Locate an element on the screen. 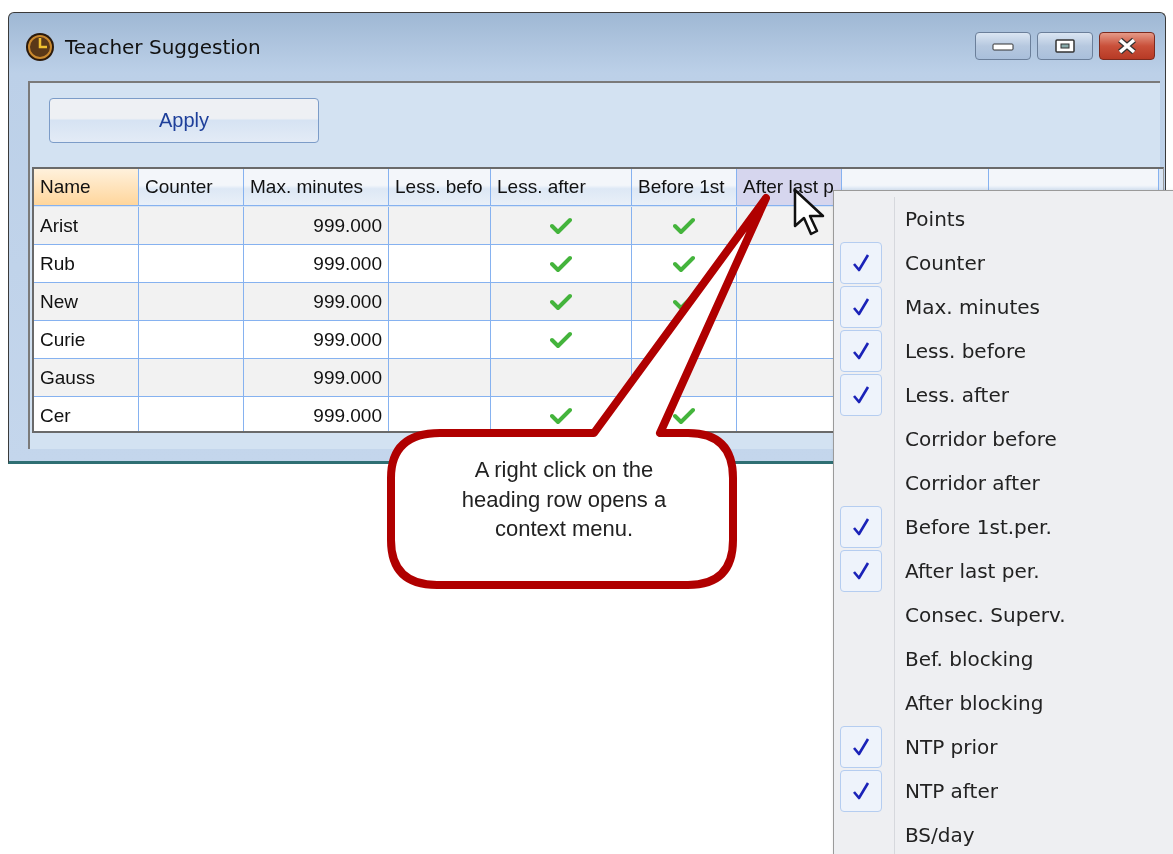 This screenshot has width=1173, height=854. maximize-icon is located at coordinates (1065, 46).